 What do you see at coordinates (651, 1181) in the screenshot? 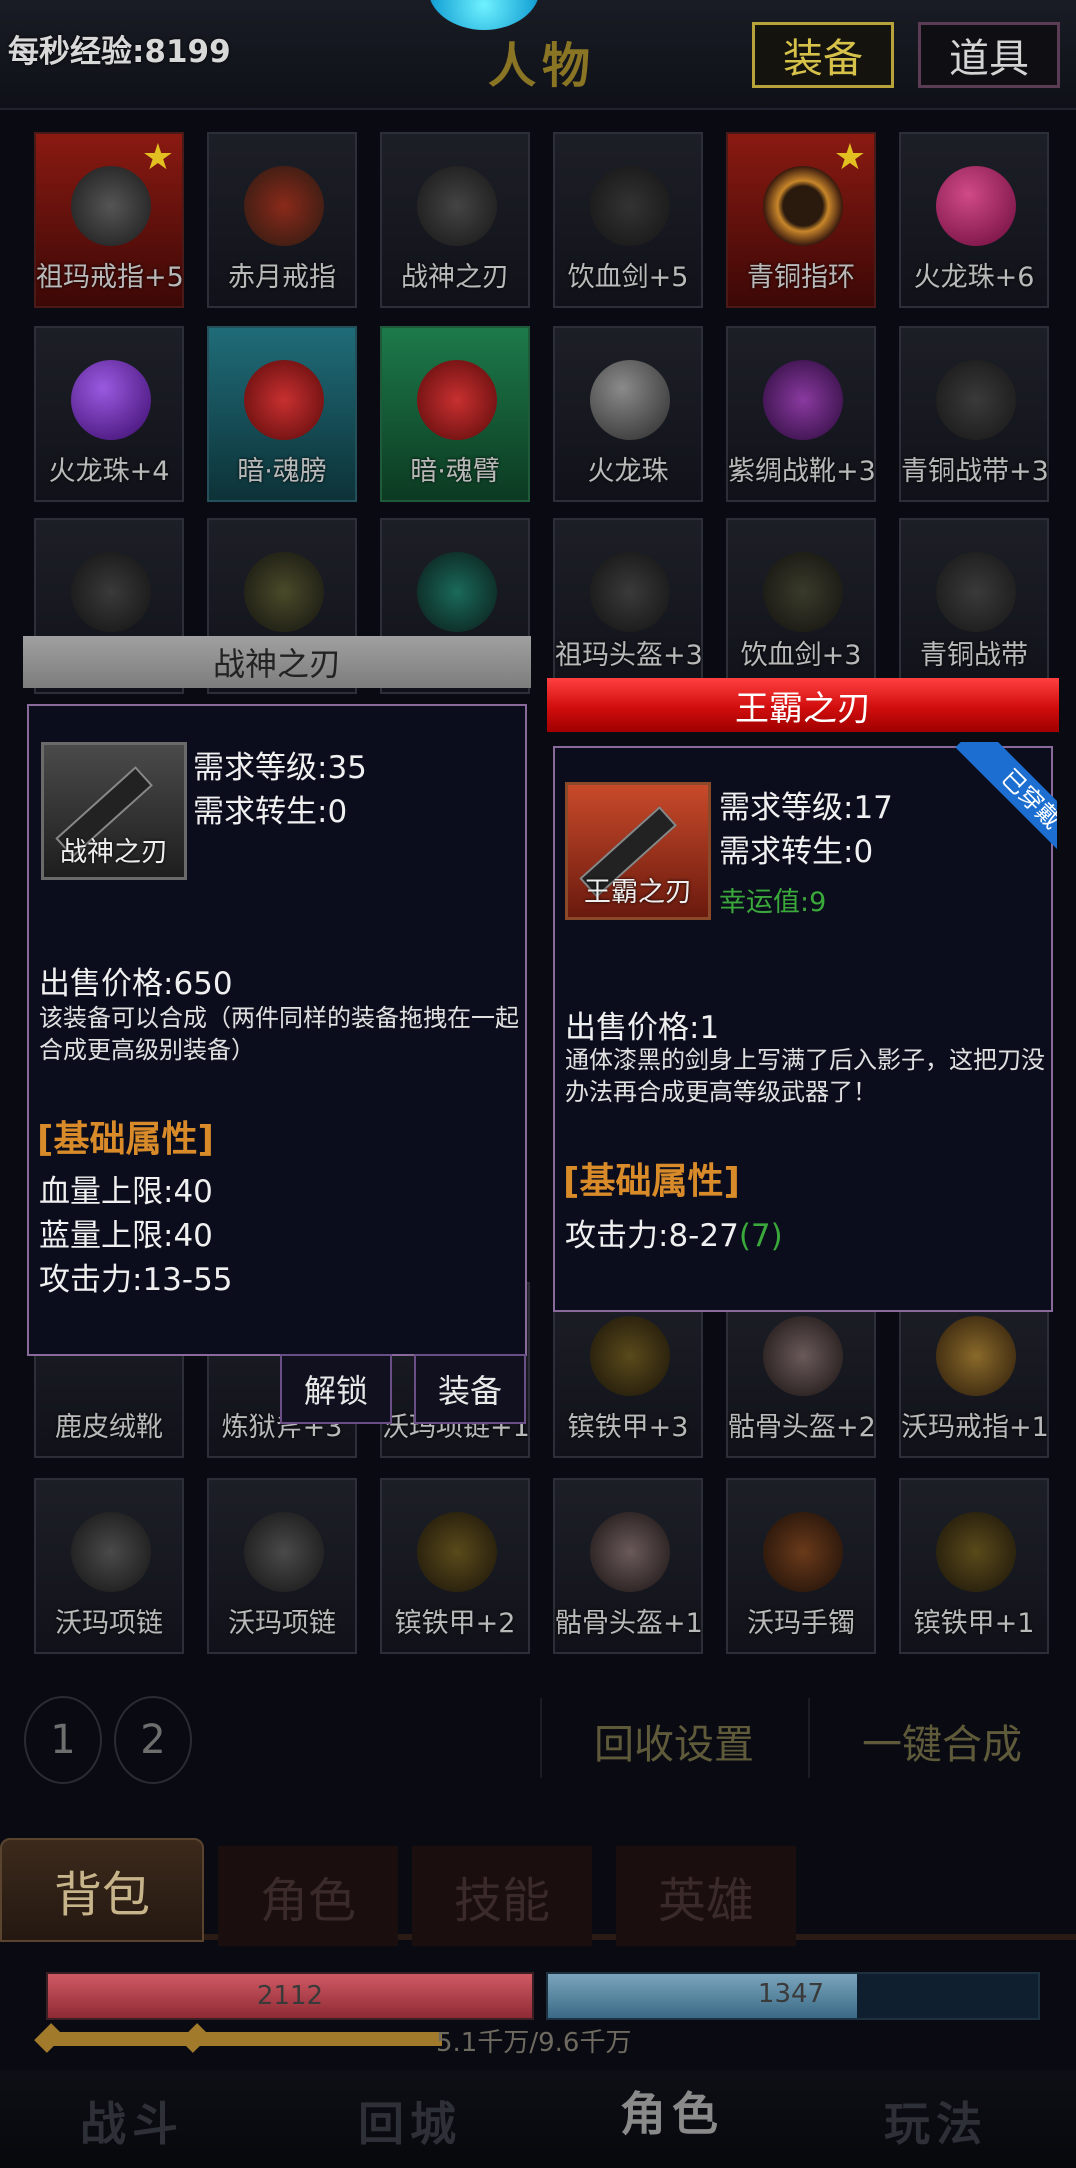
I see `attributes-header: [基础属性]` at bounding box center [651, 1181].